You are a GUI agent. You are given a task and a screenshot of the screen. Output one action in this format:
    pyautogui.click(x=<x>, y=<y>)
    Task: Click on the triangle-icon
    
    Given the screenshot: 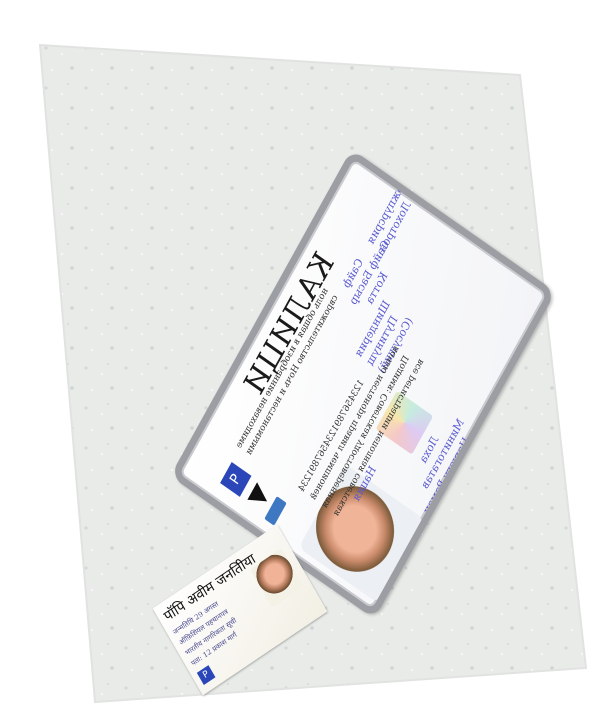 What is the action you would take?
    pyautogui.click(x=259, y=496)
    